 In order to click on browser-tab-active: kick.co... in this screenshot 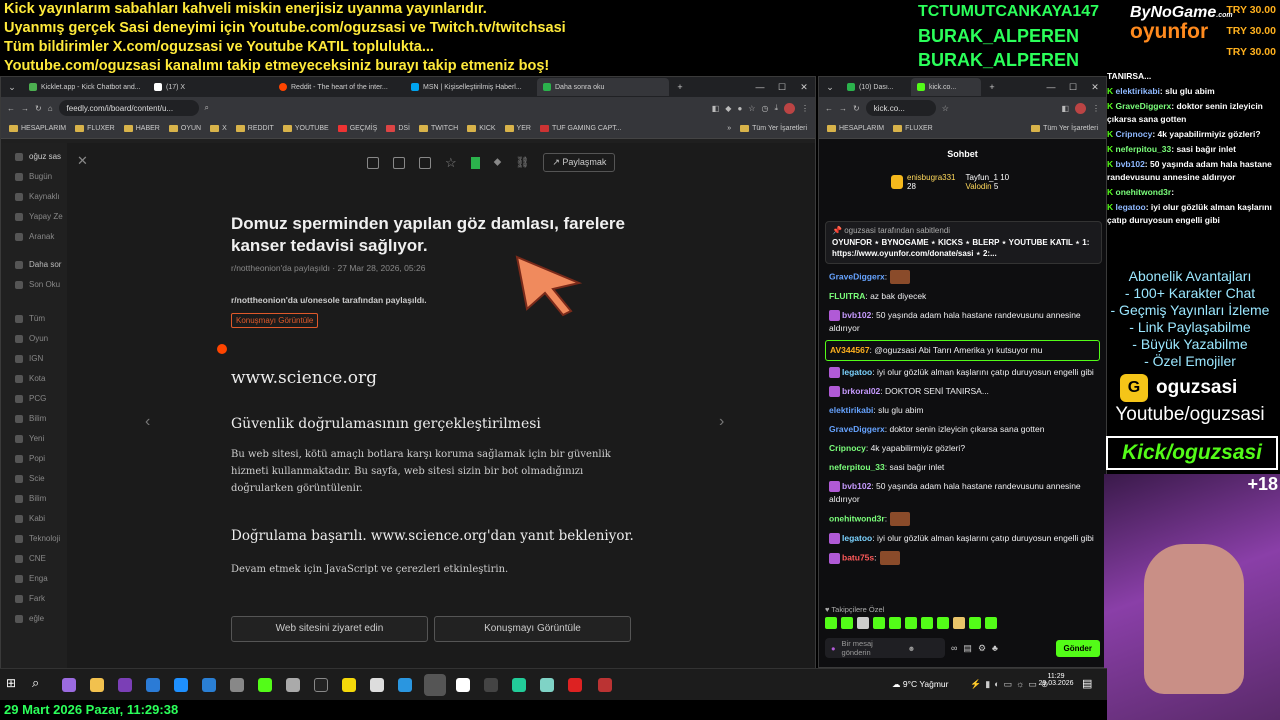, I will do `click(946, 87)`.